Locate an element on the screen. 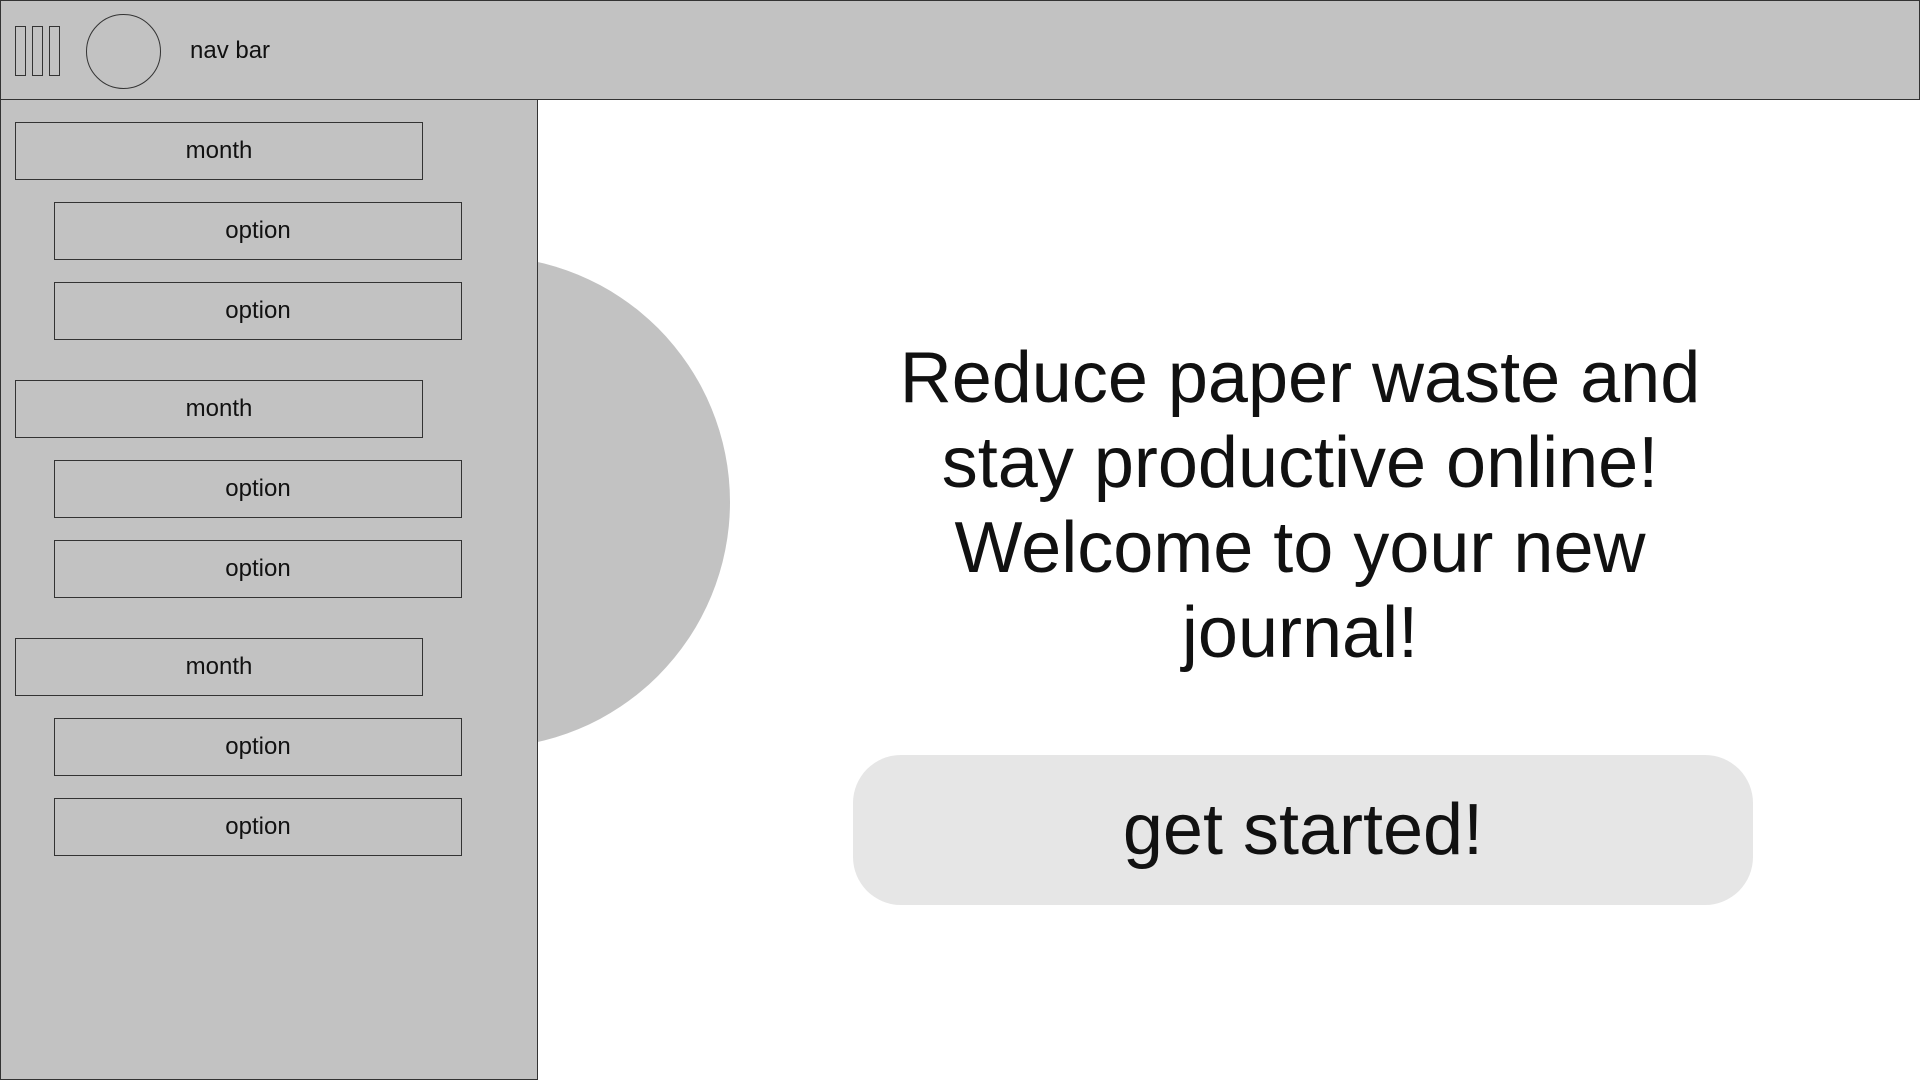  avatar is located at coordinates (123, 51).